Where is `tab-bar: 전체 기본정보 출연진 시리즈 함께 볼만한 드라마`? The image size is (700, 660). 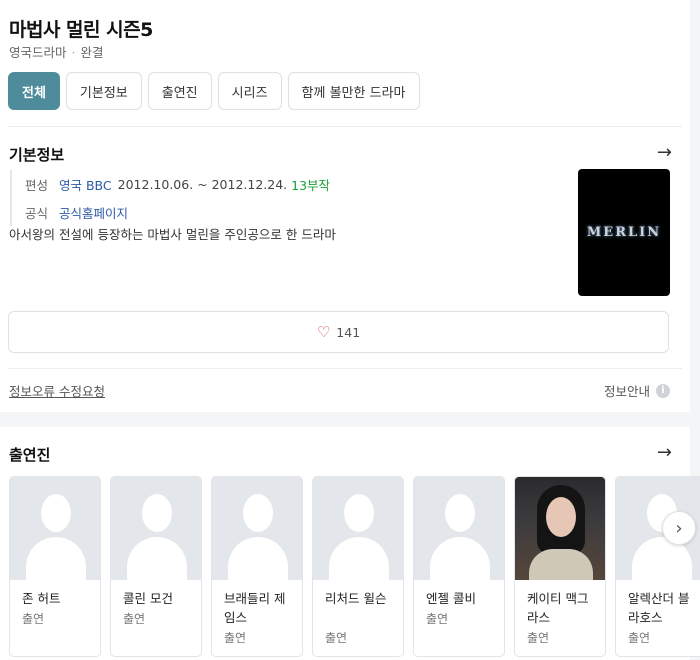 tab-bar: 전체 기본정보 출연진 시리즈 함께 볼만한 드라마 is located at coordinates (214, 91).